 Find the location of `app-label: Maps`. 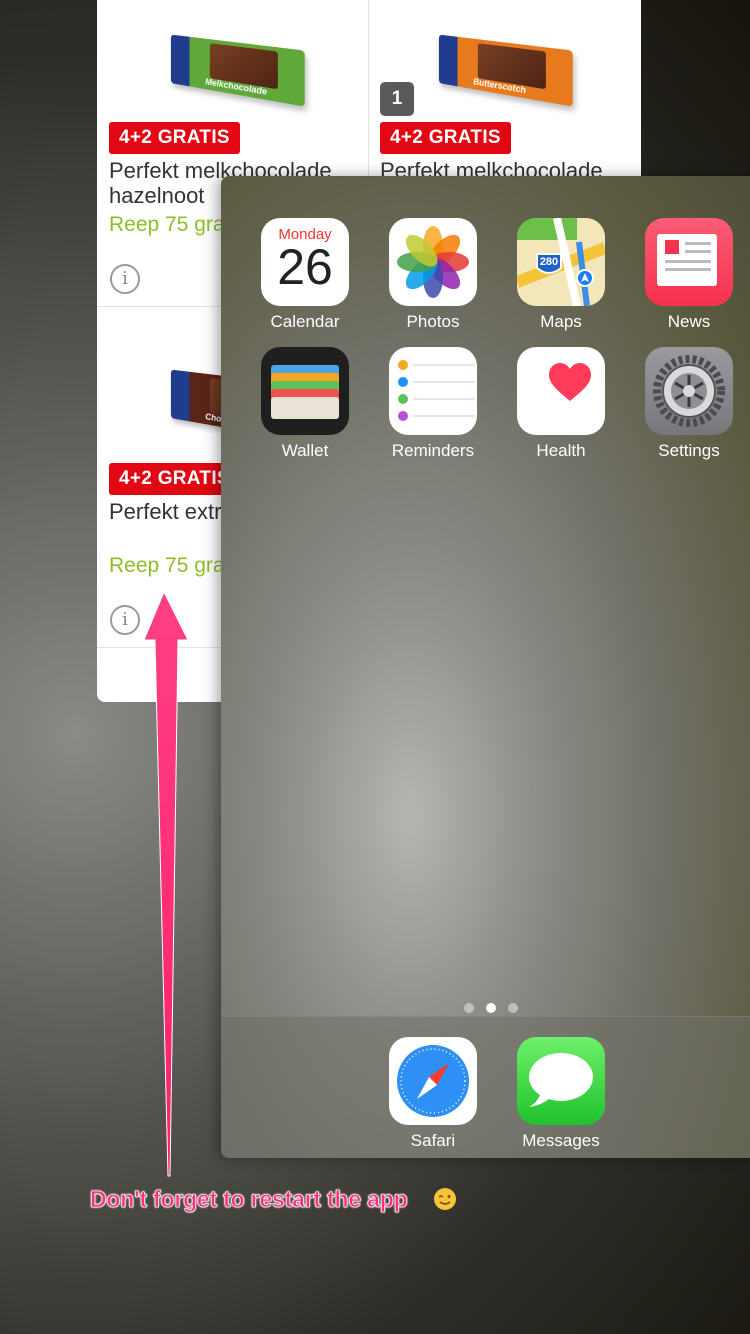

app-label: Maps is located at coordinates (561, 321).